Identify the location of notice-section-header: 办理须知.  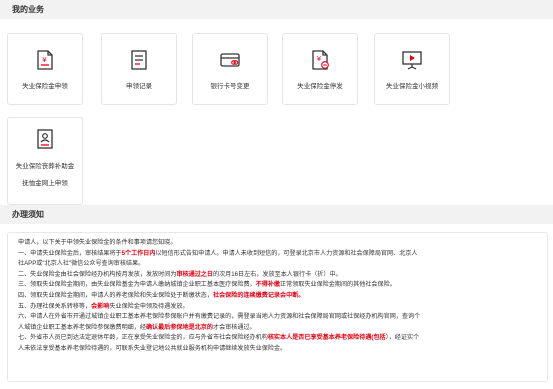
(276, 214).